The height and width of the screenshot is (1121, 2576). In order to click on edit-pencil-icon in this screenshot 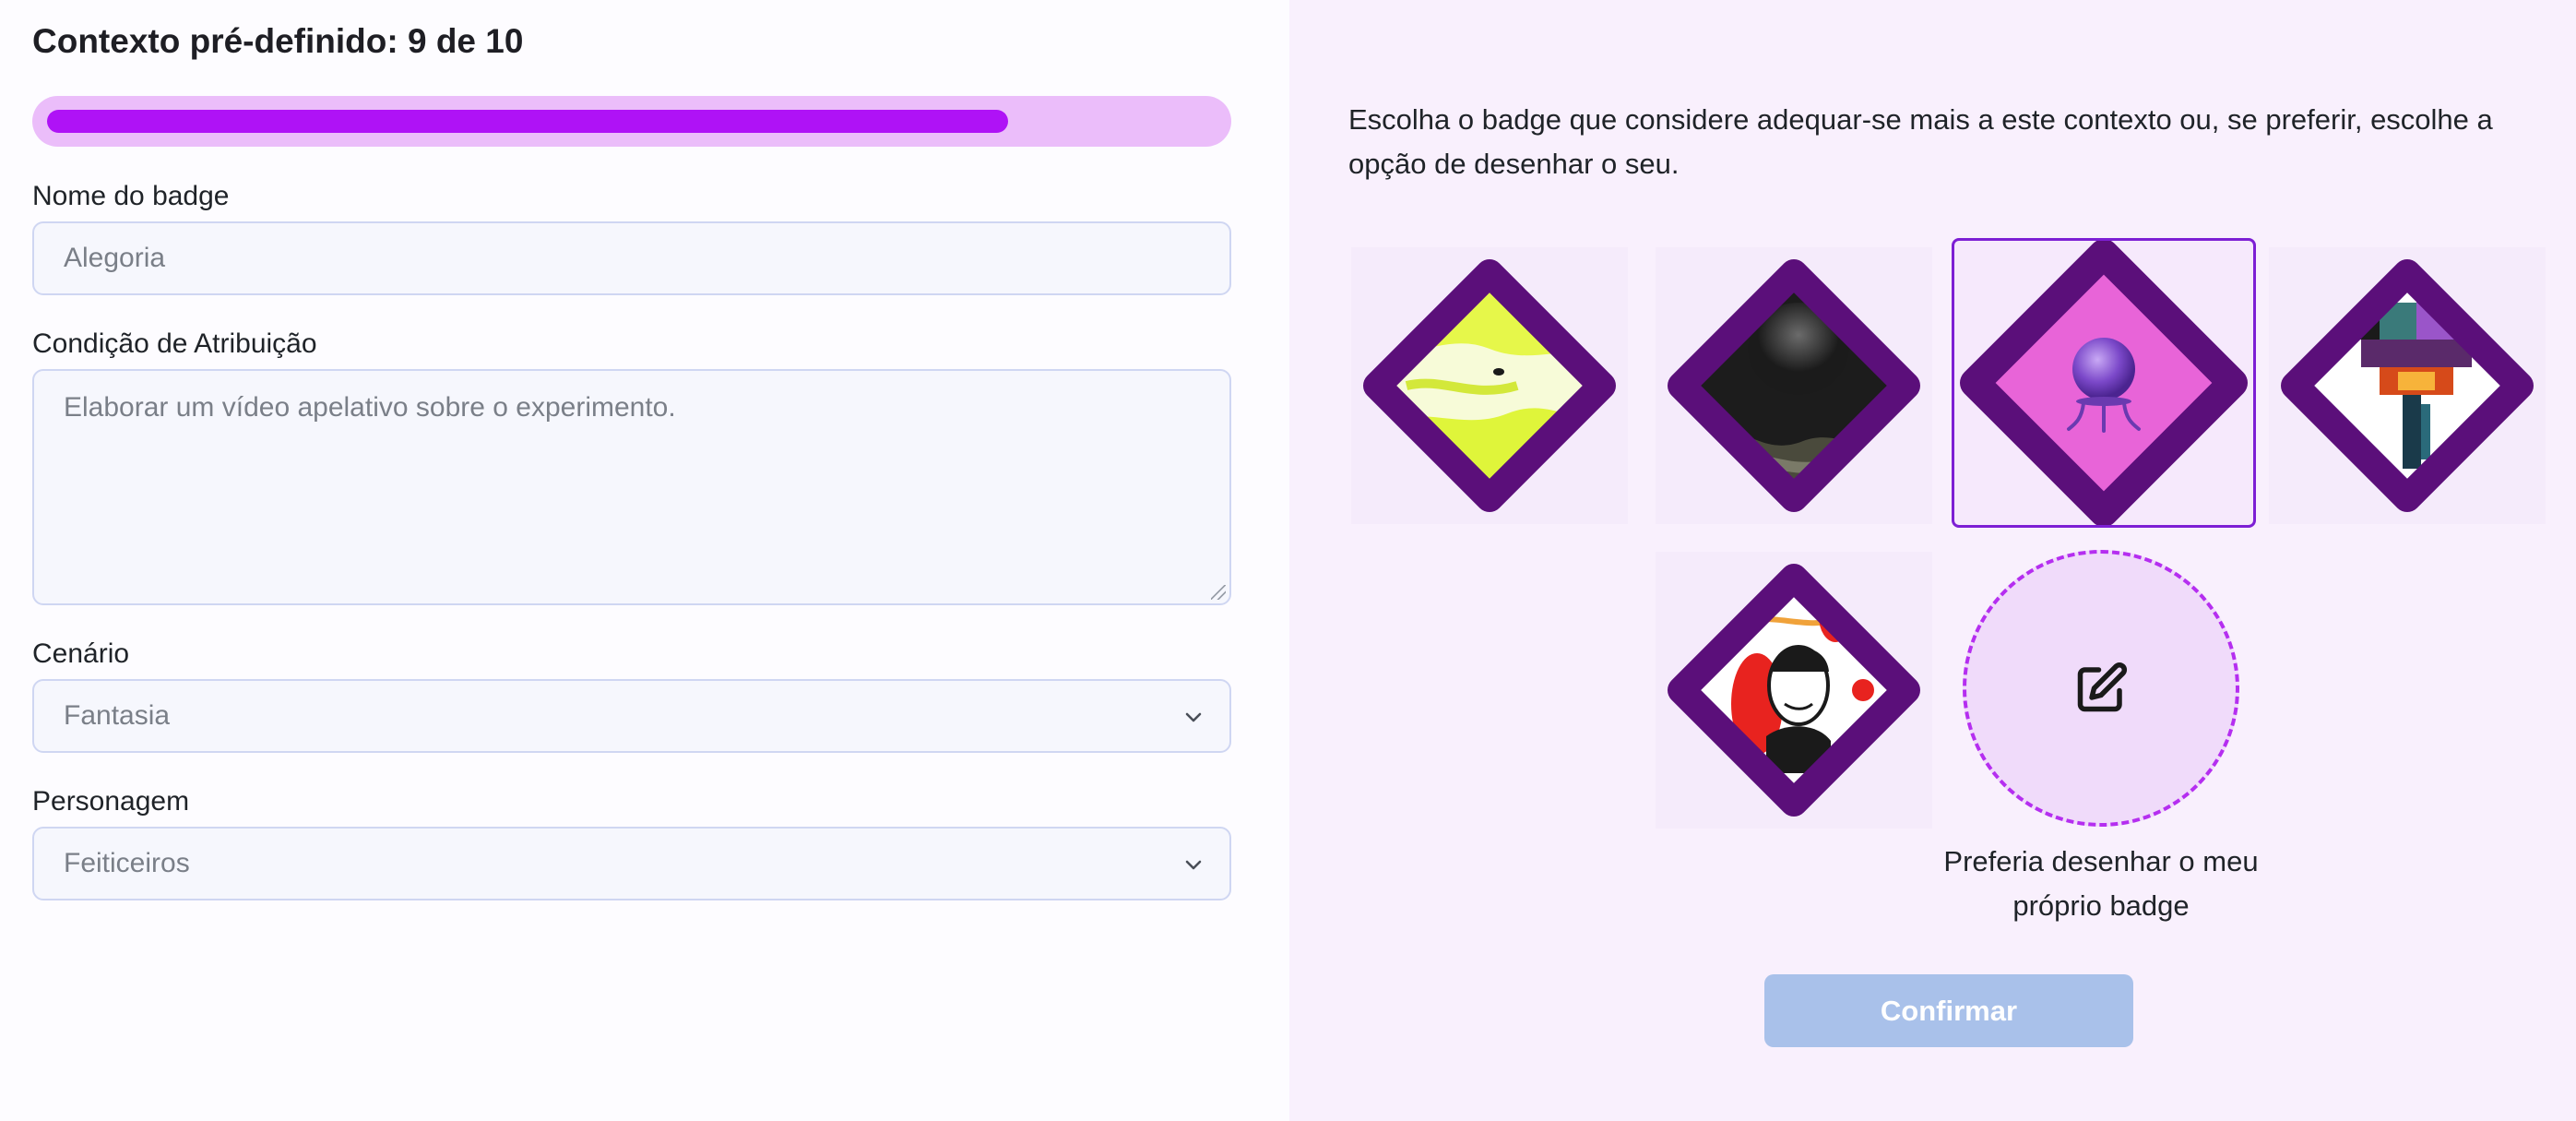, I will do `click(2102, 687)`.